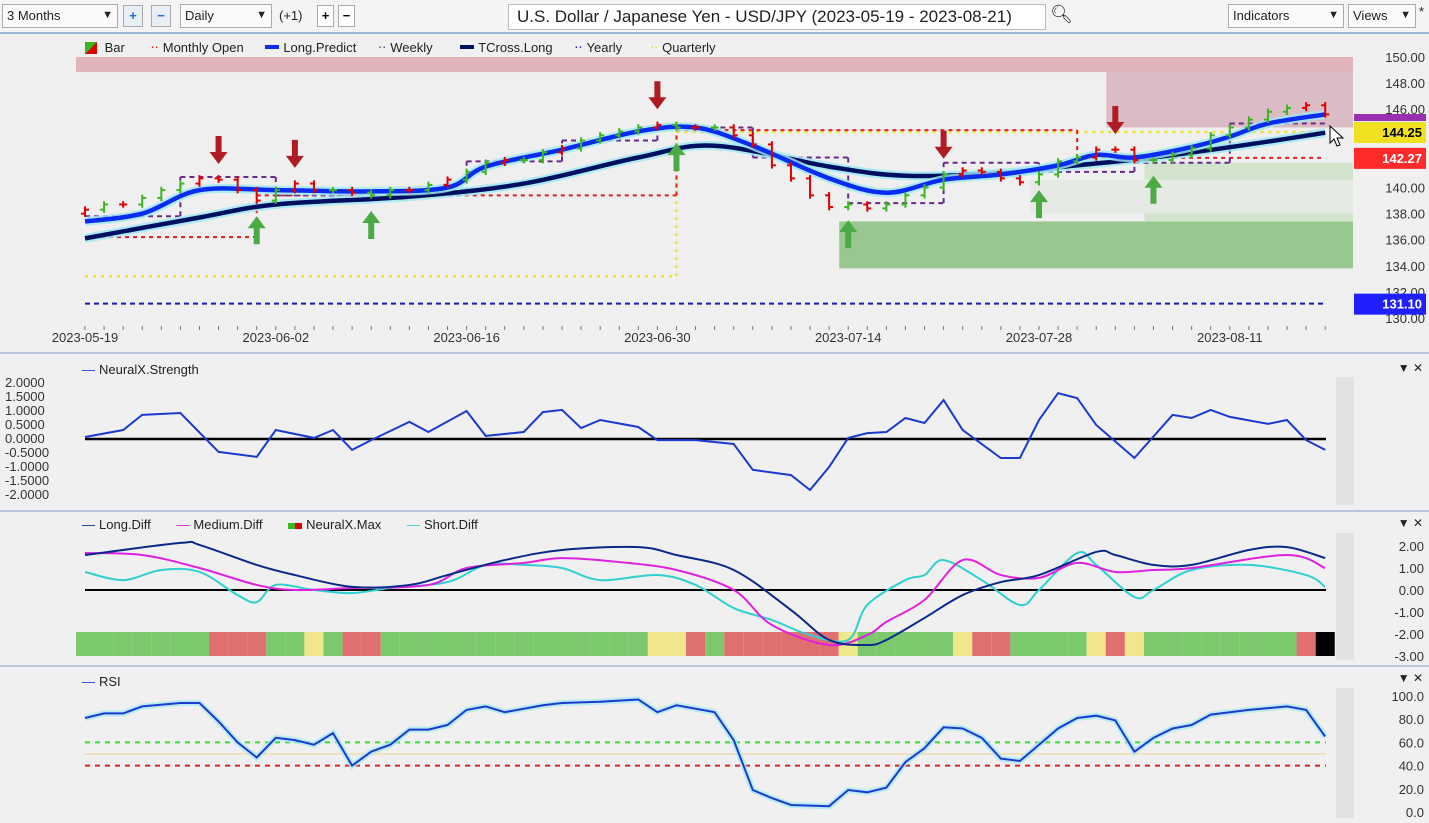  I want to click on date-axis-tick: 2023-08-11, so click(1230, 337).